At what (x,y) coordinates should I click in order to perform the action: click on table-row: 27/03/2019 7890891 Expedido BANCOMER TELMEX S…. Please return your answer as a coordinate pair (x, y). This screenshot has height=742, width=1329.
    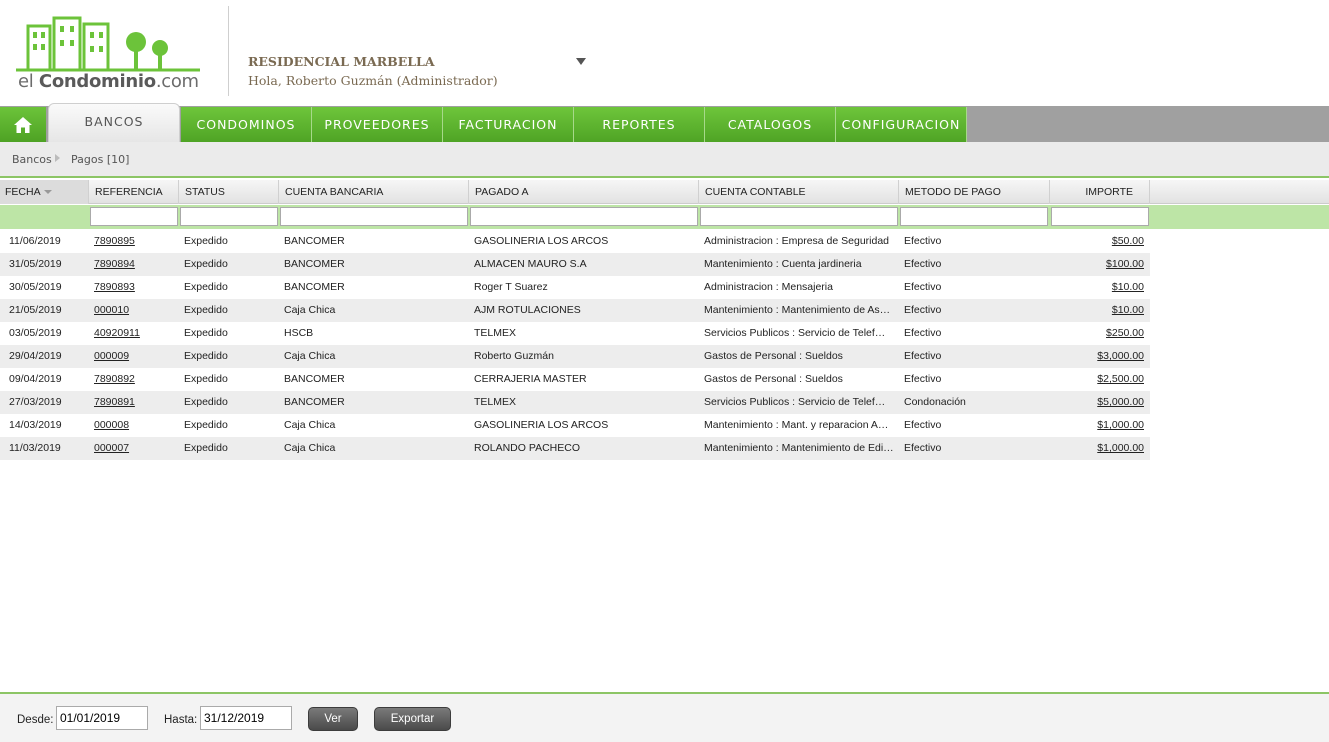
    Looking at the image, I should click on (575, 402).